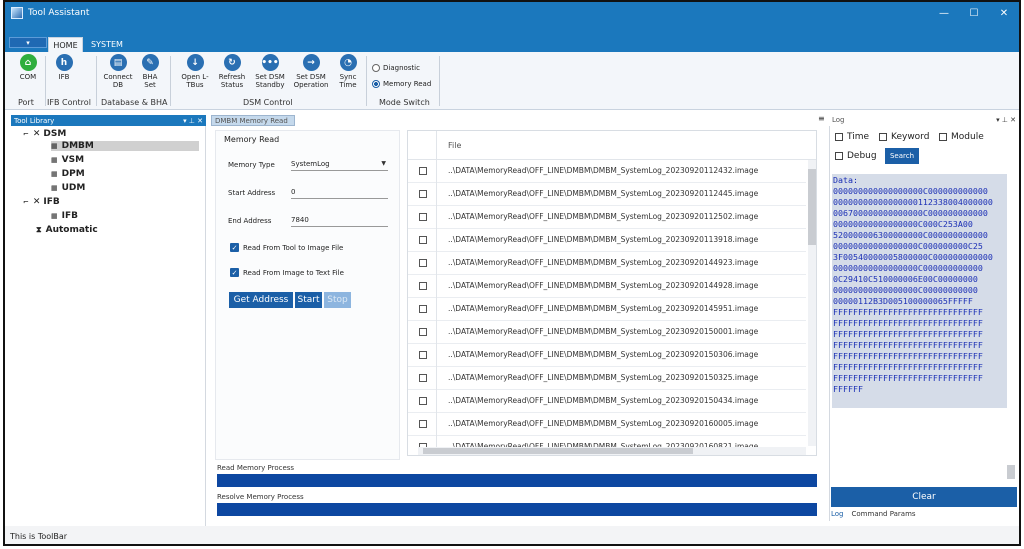  What do you see at coordinates (67, 230) in the screenshot?
I see `tree-node-automatic: ⧗ Automatic` at bounding box center [67, 230].